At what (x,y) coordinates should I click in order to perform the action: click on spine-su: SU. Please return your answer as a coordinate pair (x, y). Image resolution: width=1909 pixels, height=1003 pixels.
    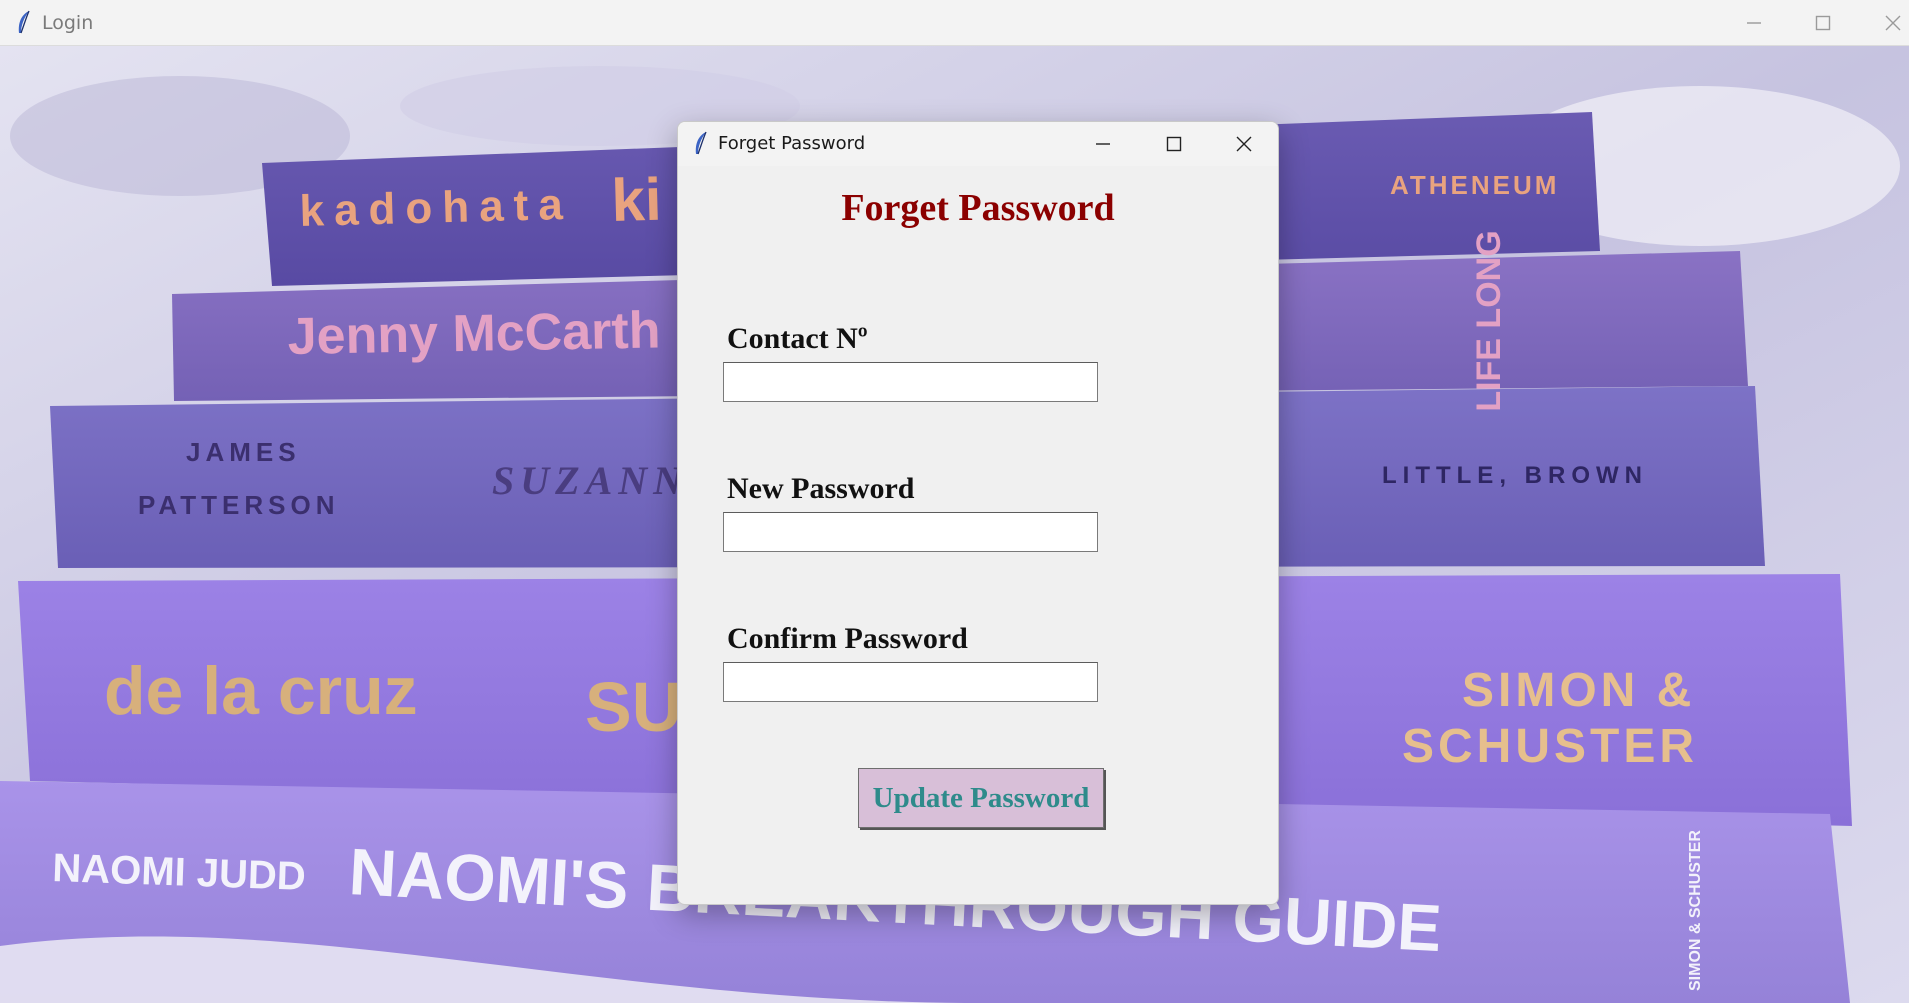
    Looking at the image, I should click on (633, 707).